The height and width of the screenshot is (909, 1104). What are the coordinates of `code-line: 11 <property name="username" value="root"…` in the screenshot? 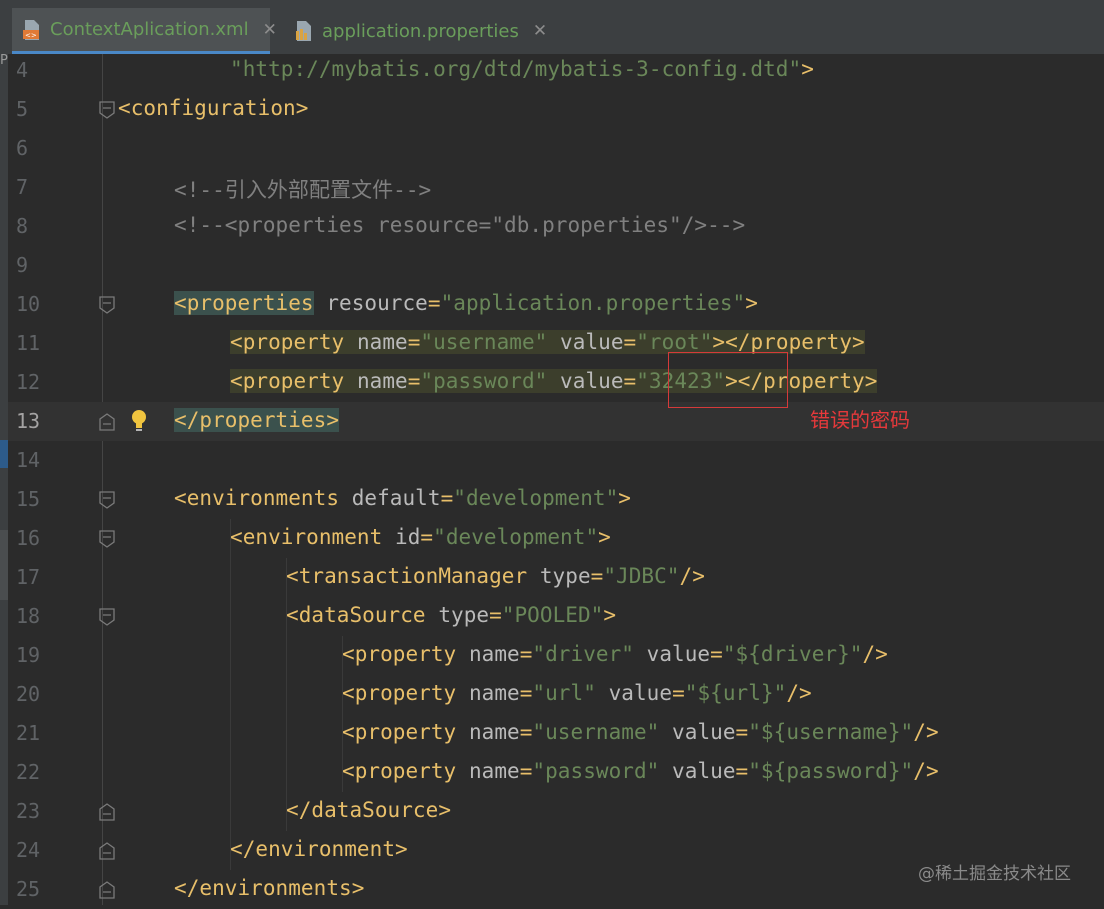 It's located at (556, 343).